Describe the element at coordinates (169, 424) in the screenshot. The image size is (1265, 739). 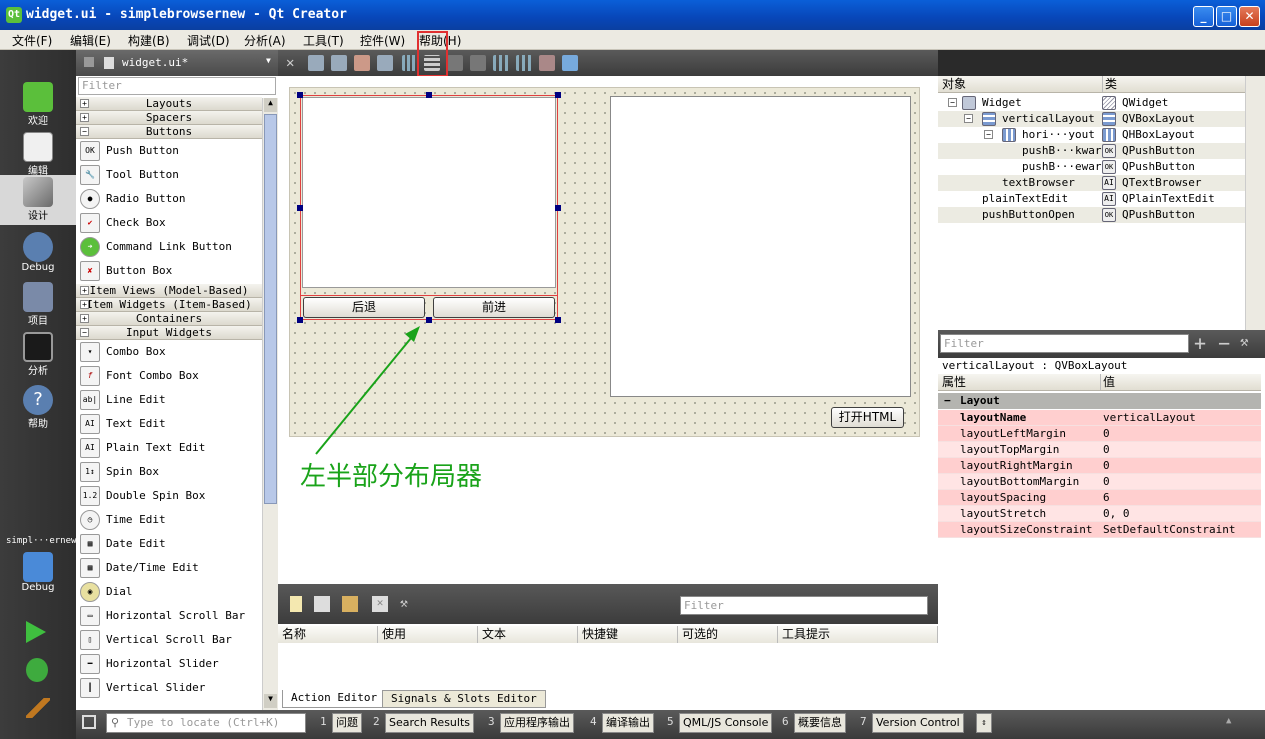
I see `widget-item: AI Text Edit` at that location.